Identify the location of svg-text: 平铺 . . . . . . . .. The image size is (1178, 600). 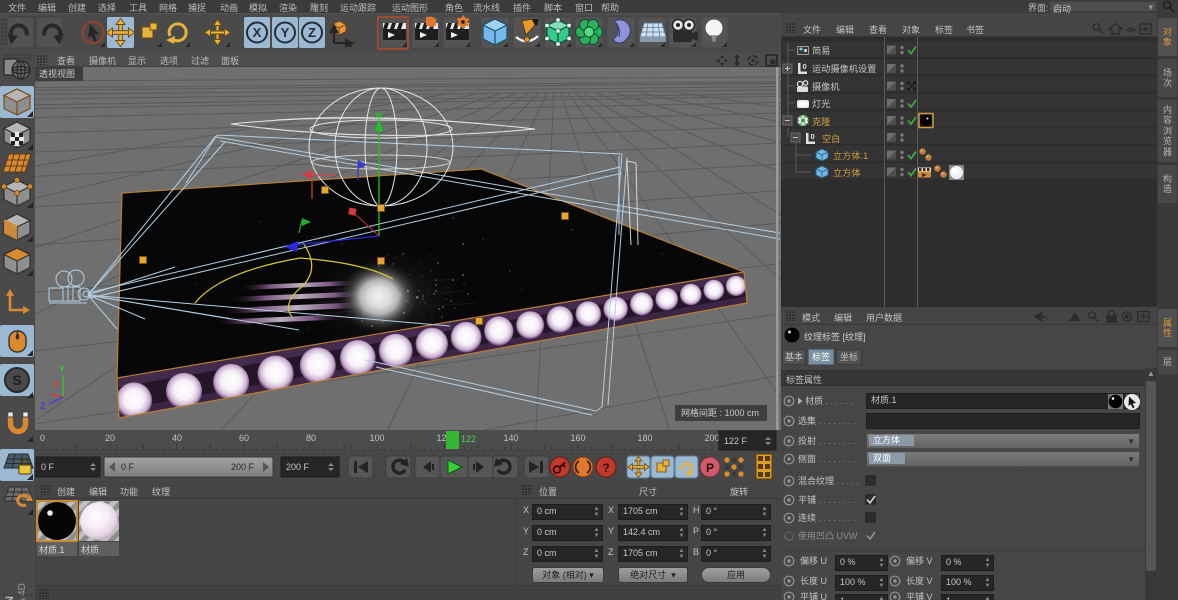
(827, 499).